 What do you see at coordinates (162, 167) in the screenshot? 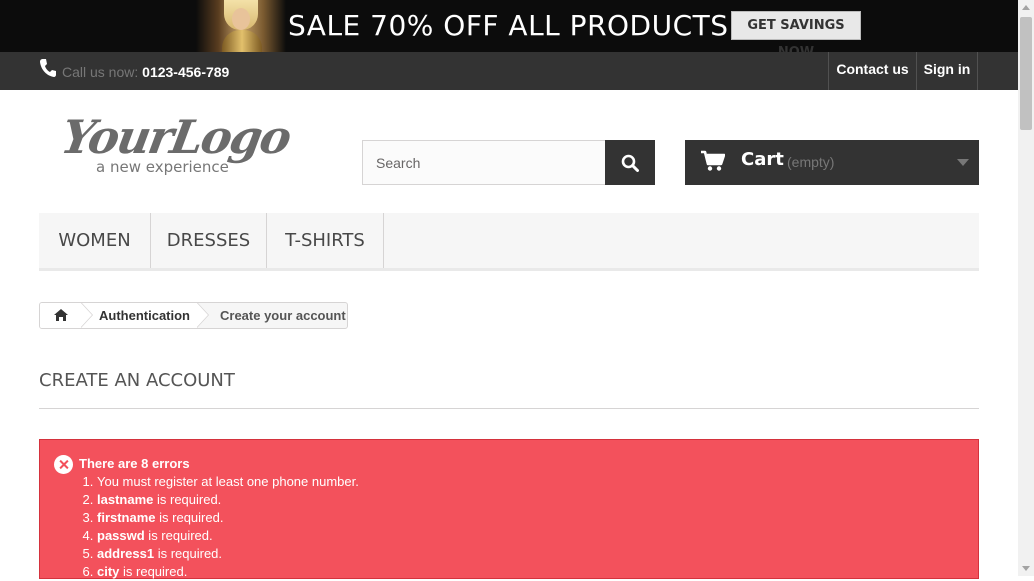
I see `logo-tagline: a new experience` at bounding box center [162, 167].